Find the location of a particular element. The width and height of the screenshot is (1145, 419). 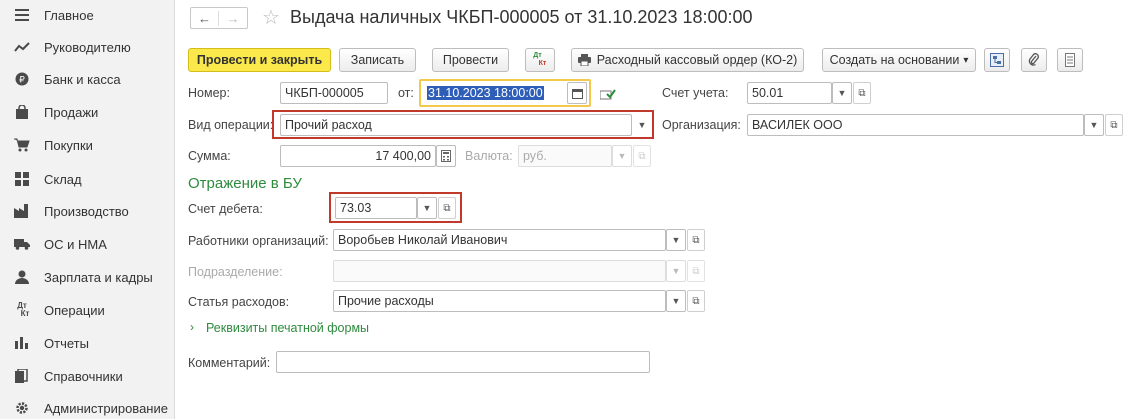

calendar-icon is located at coordinates (577, 93).